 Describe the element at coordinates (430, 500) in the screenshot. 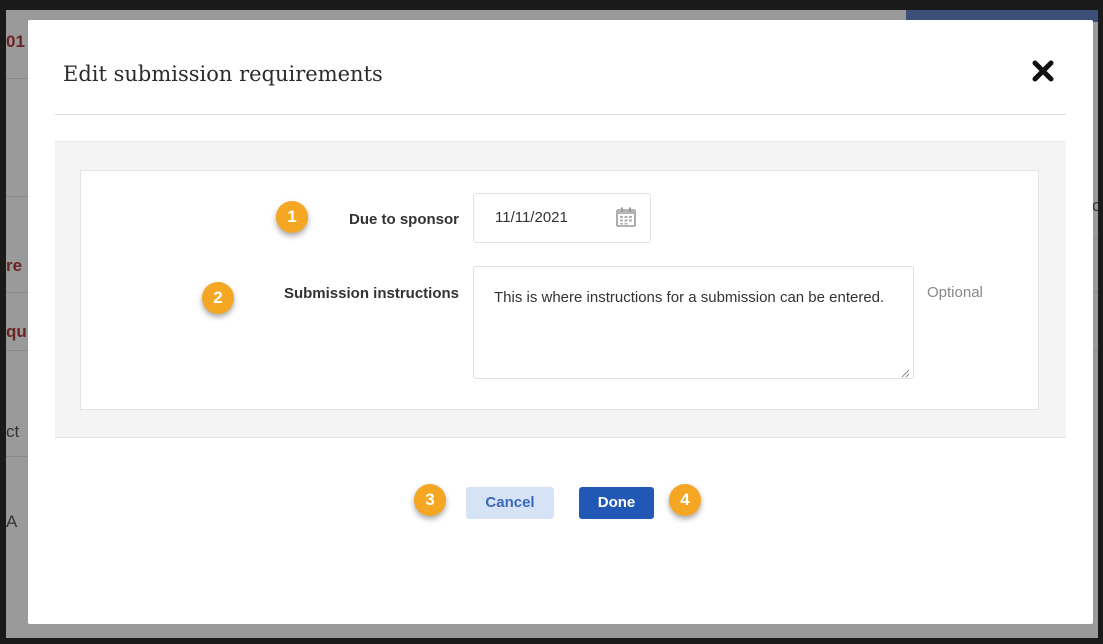

I see `callout-badge-3: 3` at that location.